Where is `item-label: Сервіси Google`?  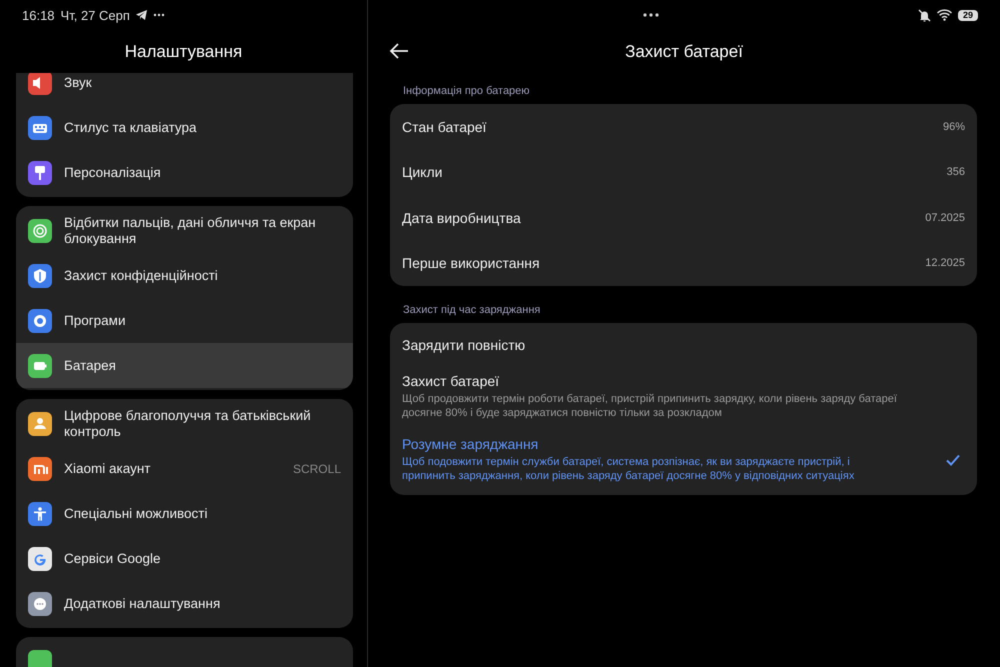 item-label: Сервіси Google is located at coordinates (113, 558).